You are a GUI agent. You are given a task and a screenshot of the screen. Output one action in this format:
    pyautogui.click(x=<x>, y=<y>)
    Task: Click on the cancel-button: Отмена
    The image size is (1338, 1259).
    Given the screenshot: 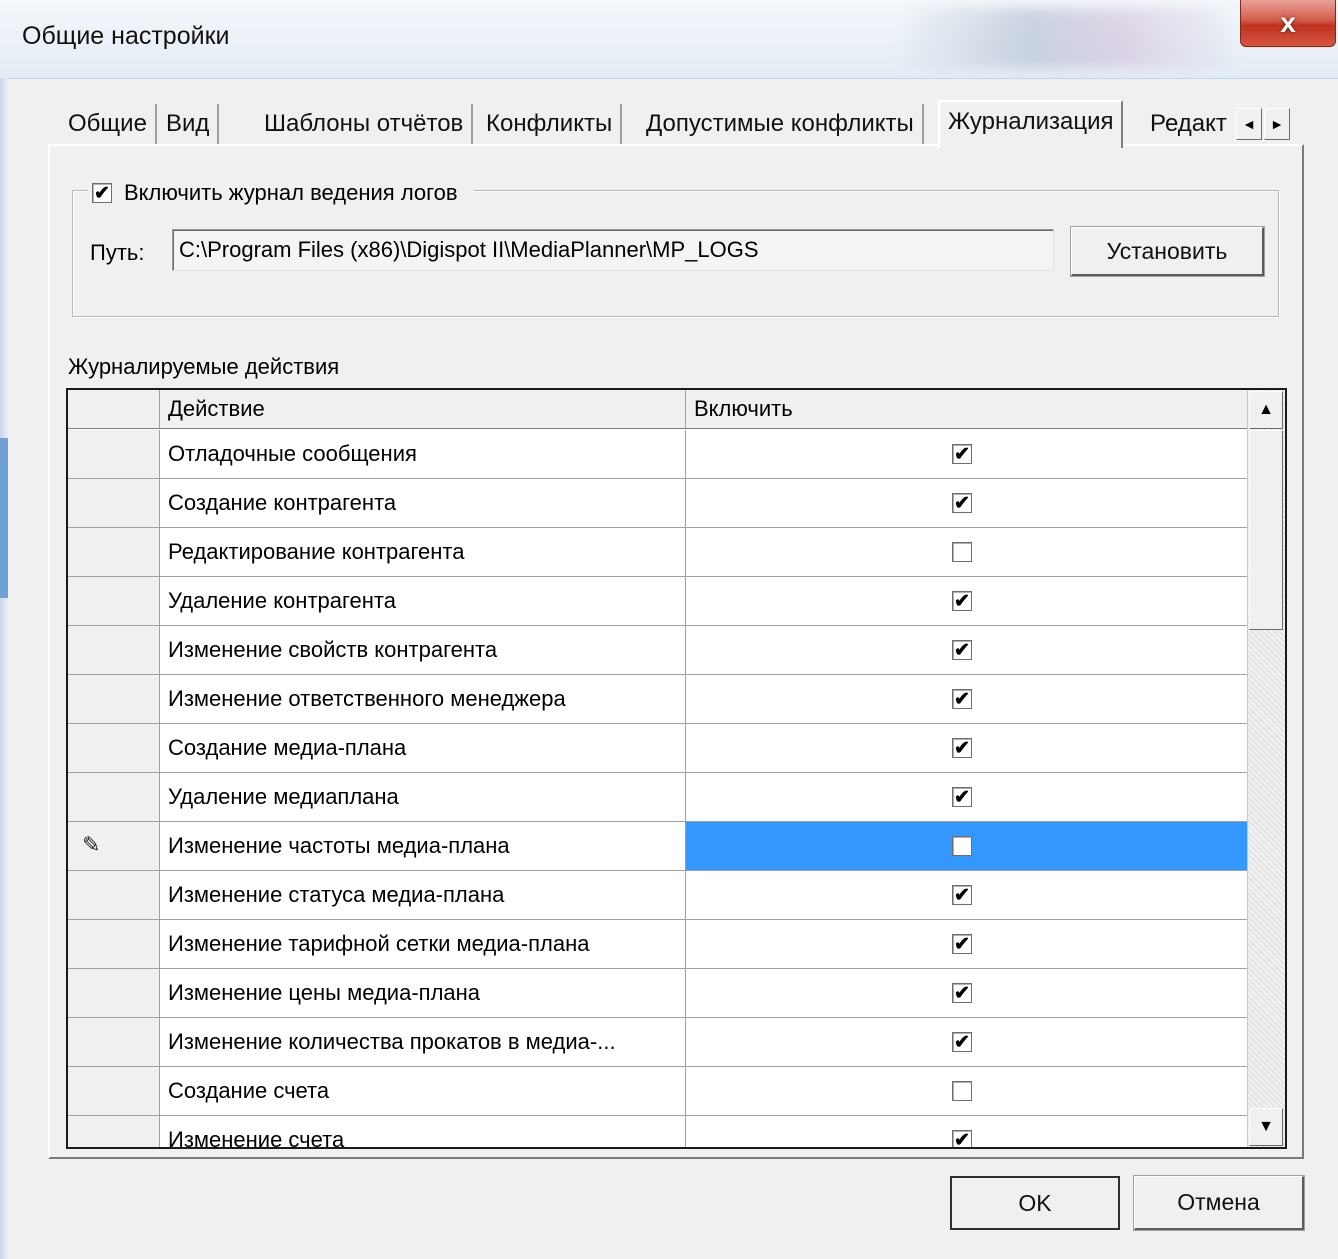 What is the action you would take?
    pyautogui.click(x=1219, y=1203)
    